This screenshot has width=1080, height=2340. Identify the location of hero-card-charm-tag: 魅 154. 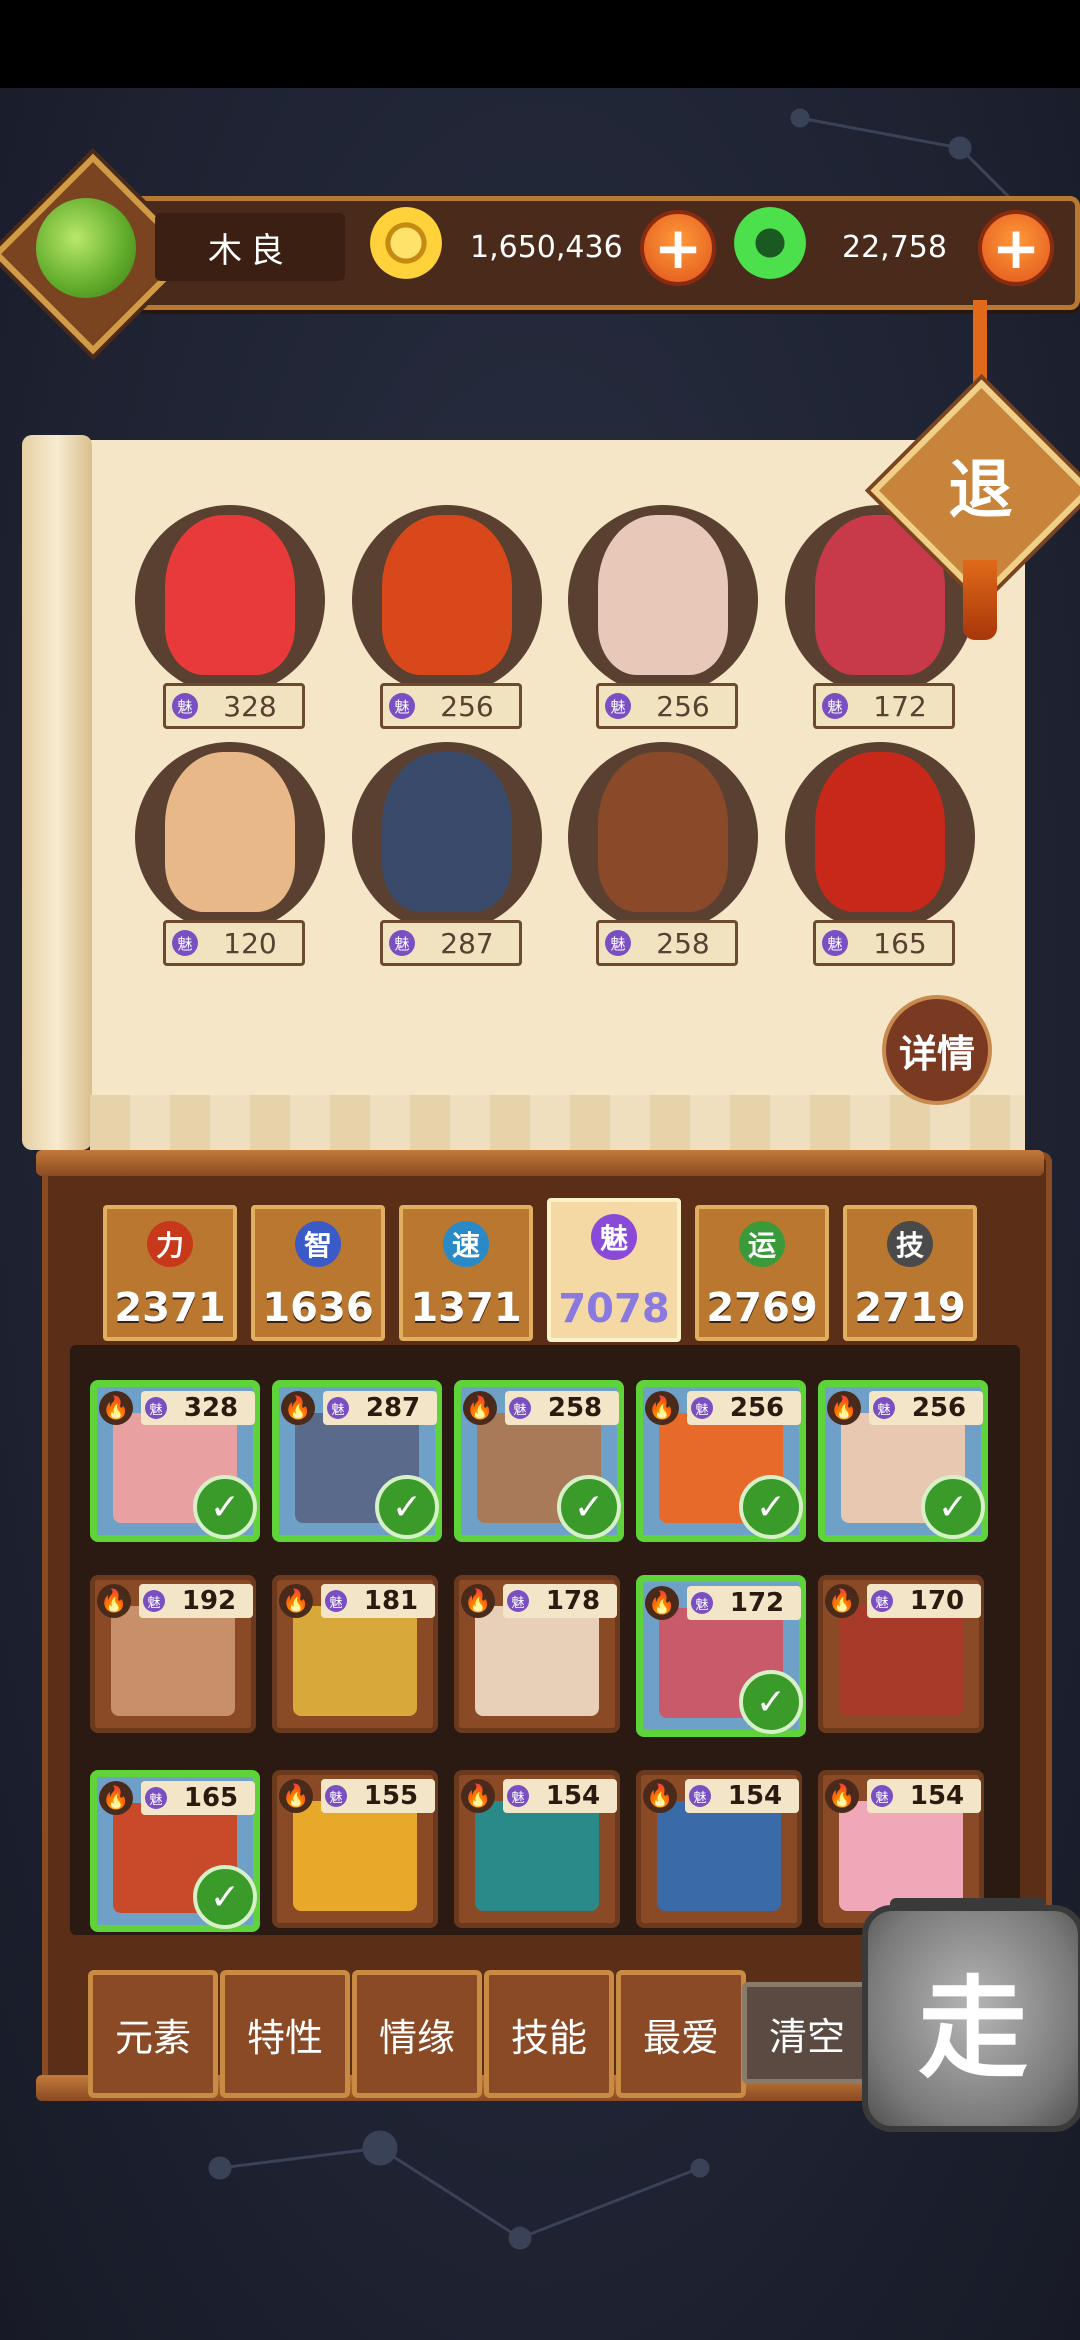
(742, 1796).